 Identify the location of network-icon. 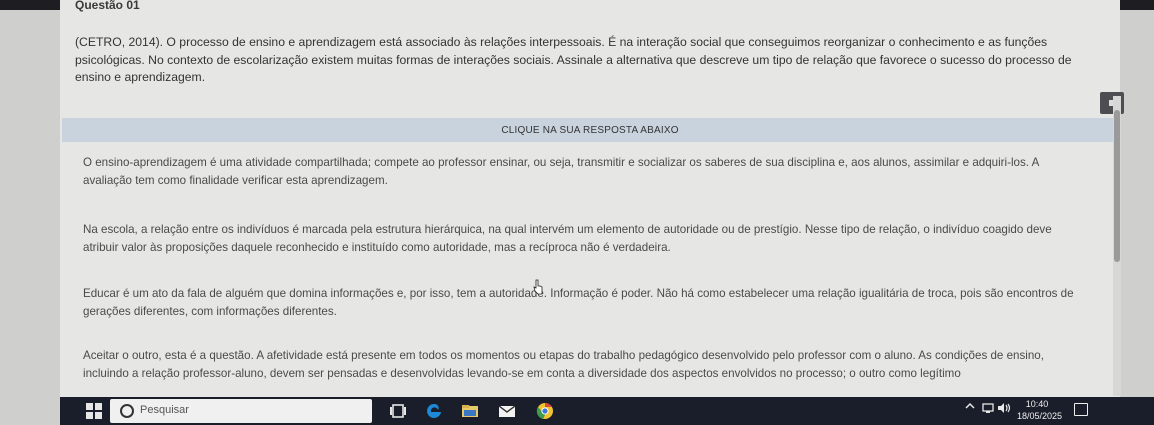
(988, 411).